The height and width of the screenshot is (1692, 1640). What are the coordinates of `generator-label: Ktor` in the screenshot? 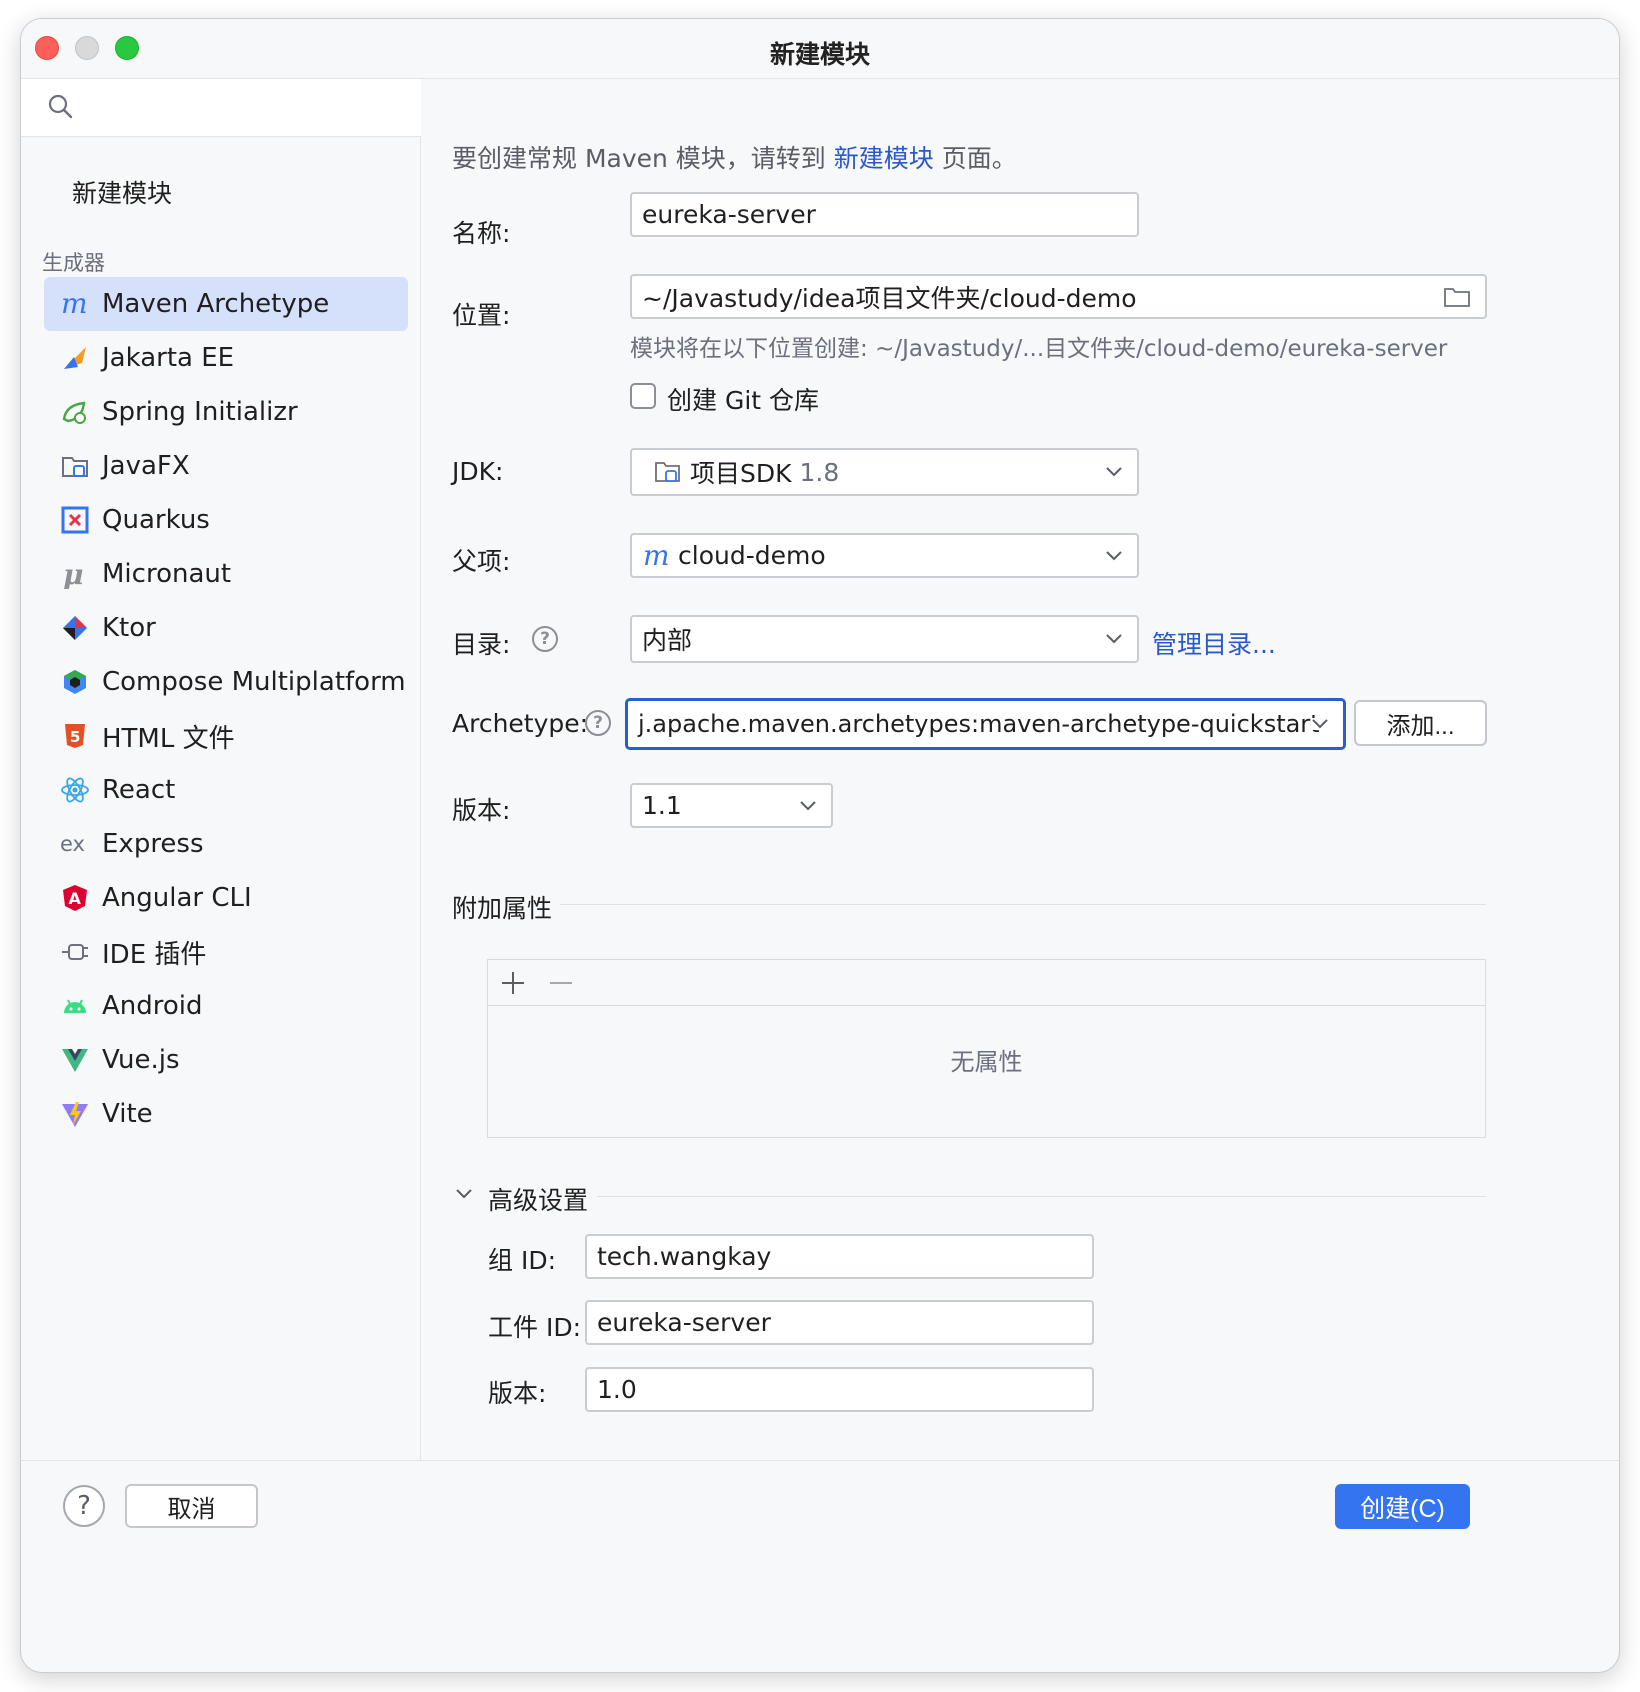 It's located at (129, 628).